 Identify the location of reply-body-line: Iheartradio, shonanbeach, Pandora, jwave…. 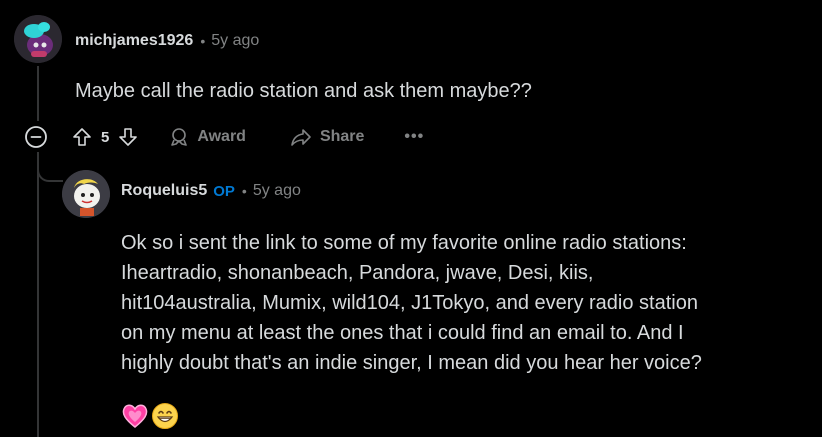
(357, 273).